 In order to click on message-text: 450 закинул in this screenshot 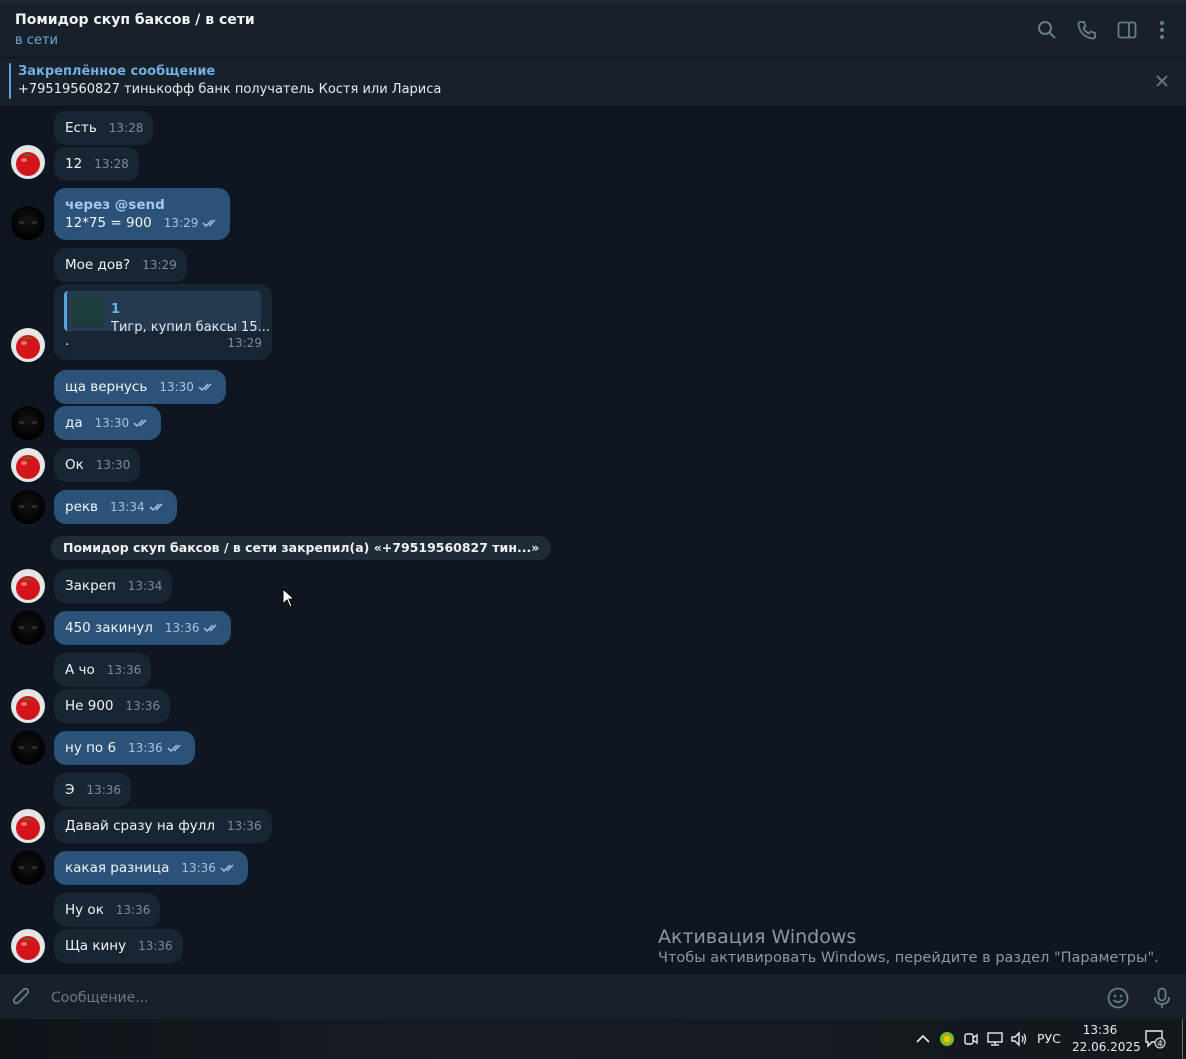, I will do `click(109, 628)`.